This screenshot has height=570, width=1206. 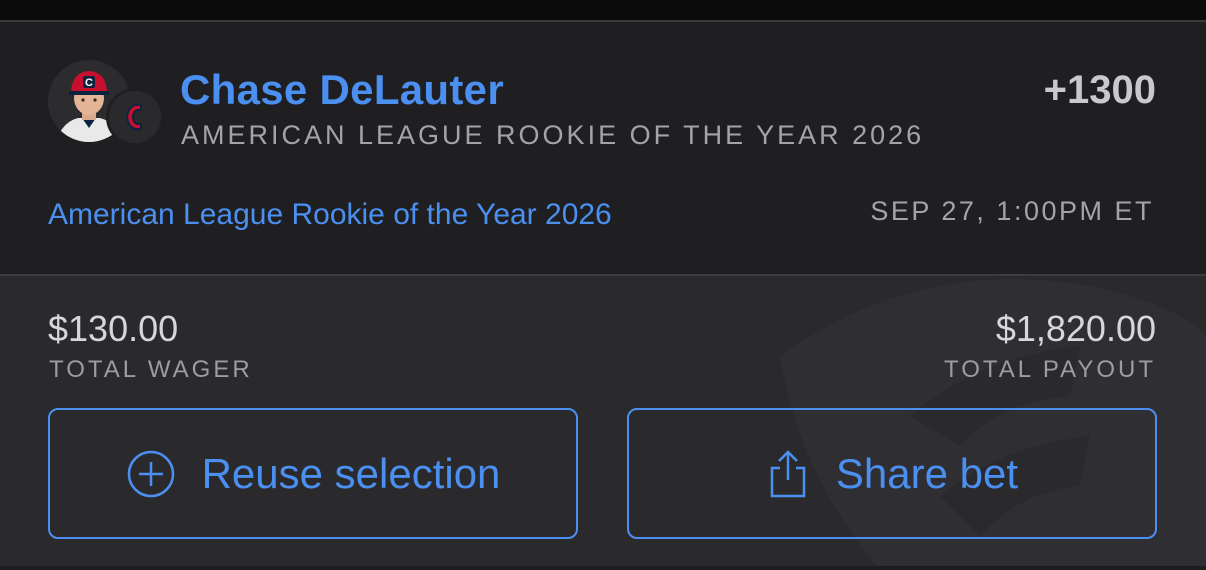 What do you see at coordinates (135, 117) in the screenshot?
I see `team-logo` at bounding box center [135, 117].